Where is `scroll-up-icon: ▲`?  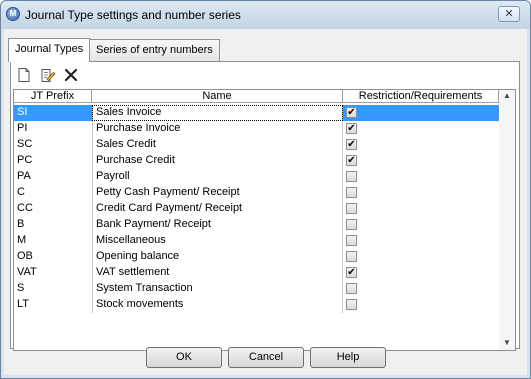 scroll-up-icon: ▲ is located at coordinates (507, 96).